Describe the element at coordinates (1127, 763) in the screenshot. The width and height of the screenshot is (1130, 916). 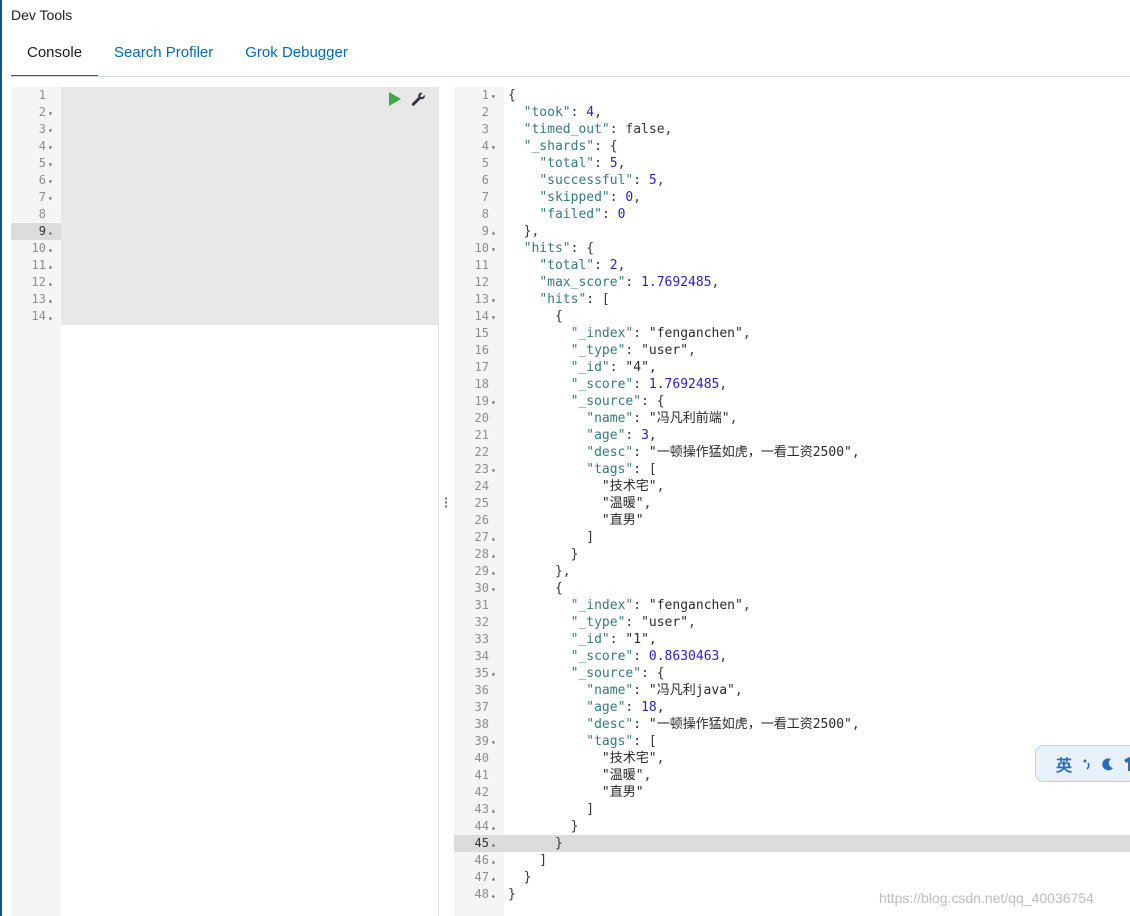
I see `skin-shirt-icon` at that location.